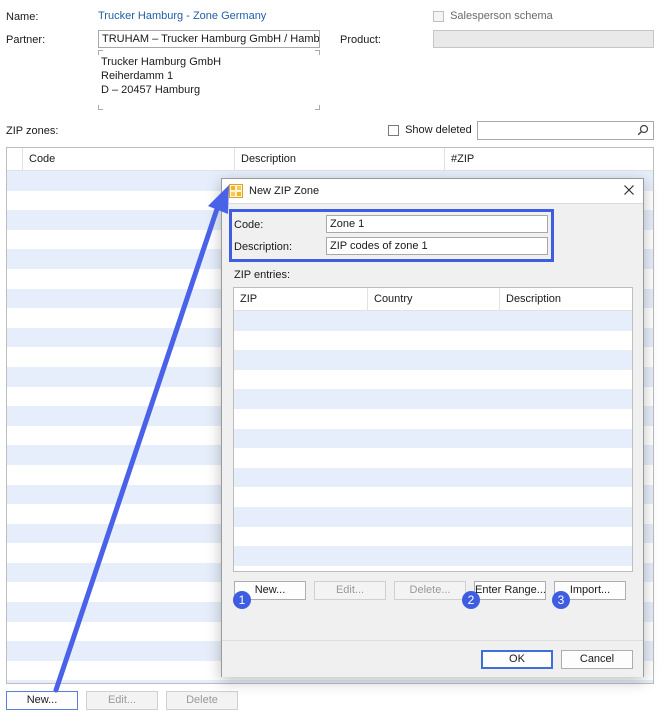  Describe the element at coordinates (471, 600) in the screenshot. I see `step-badge-2: 2` at that location.